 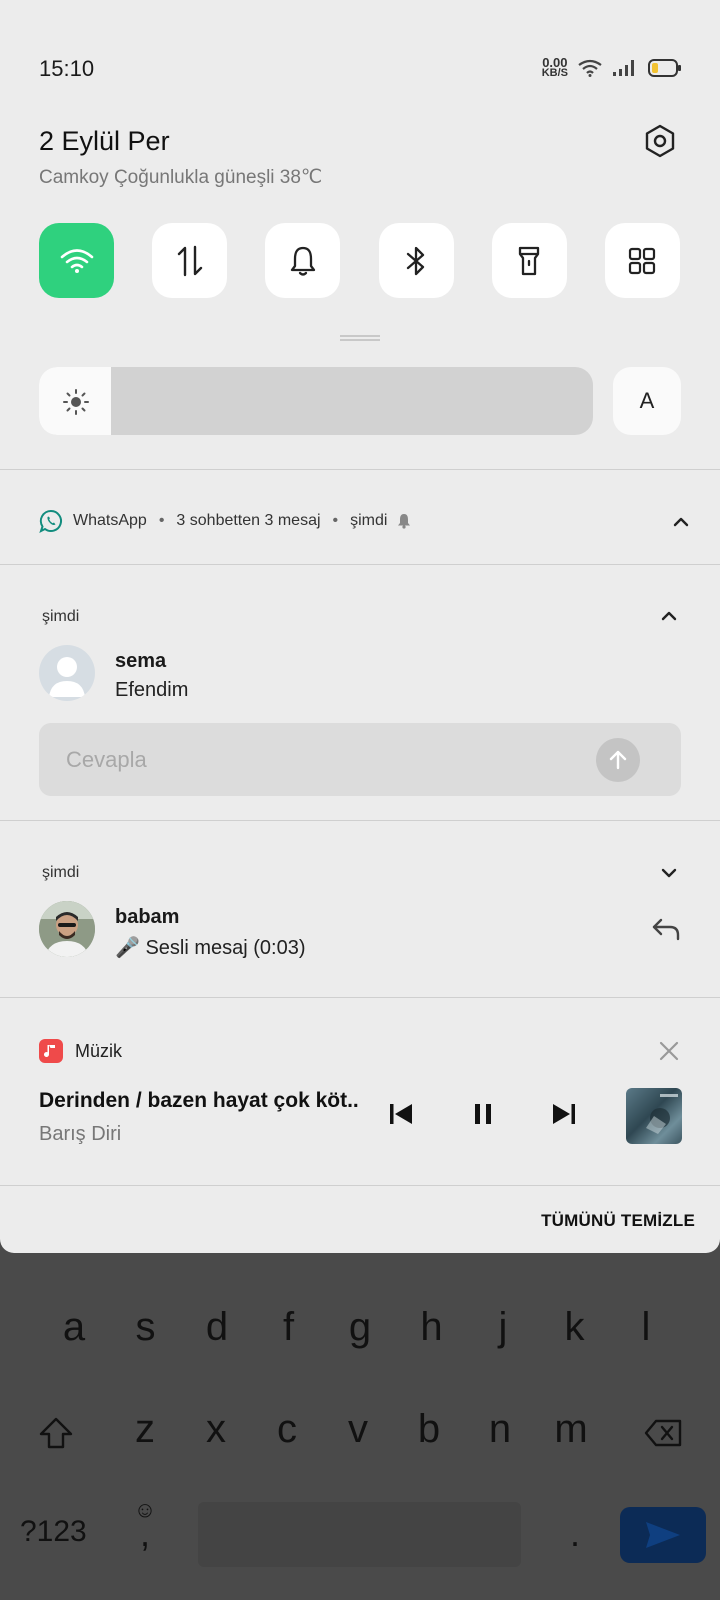 I want to click on key-k: k, so click(x=575, y=1327).